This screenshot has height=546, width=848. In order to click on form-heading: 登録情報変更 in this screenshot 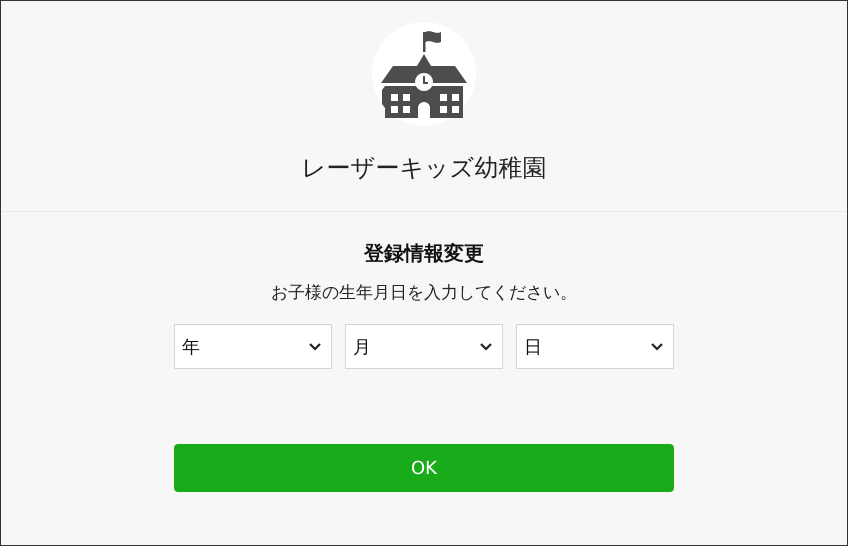, I will do `click(424, 253)`.